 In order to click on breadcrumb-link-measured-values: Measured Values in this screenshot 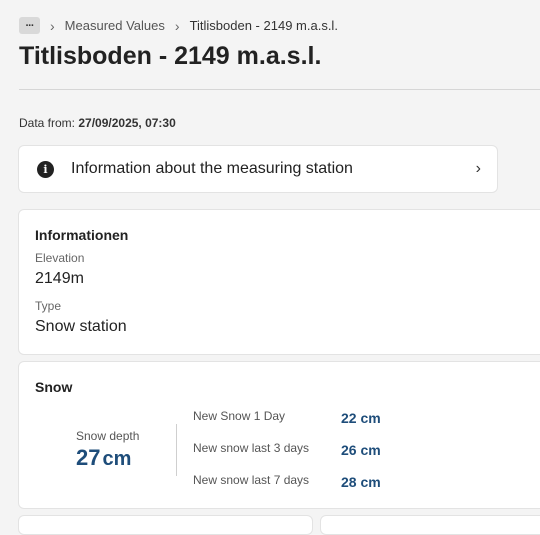, I will do `click(115, 25)`.